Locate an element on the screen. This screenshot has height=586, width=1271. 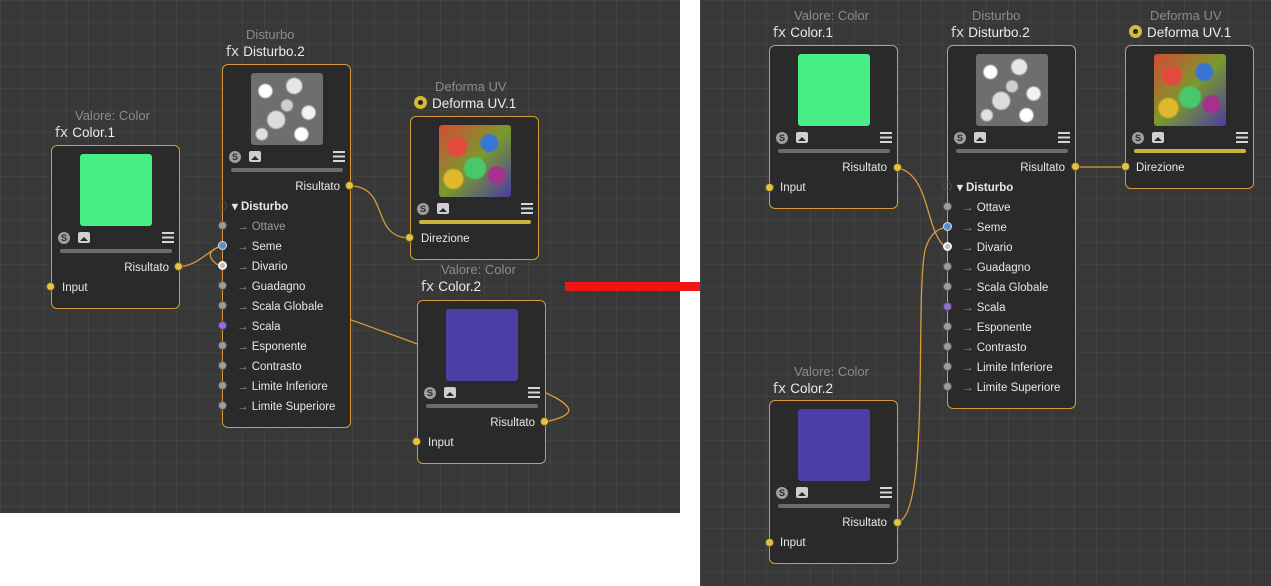
param-ottave: → Ottave is located at coordinates (261, 227).